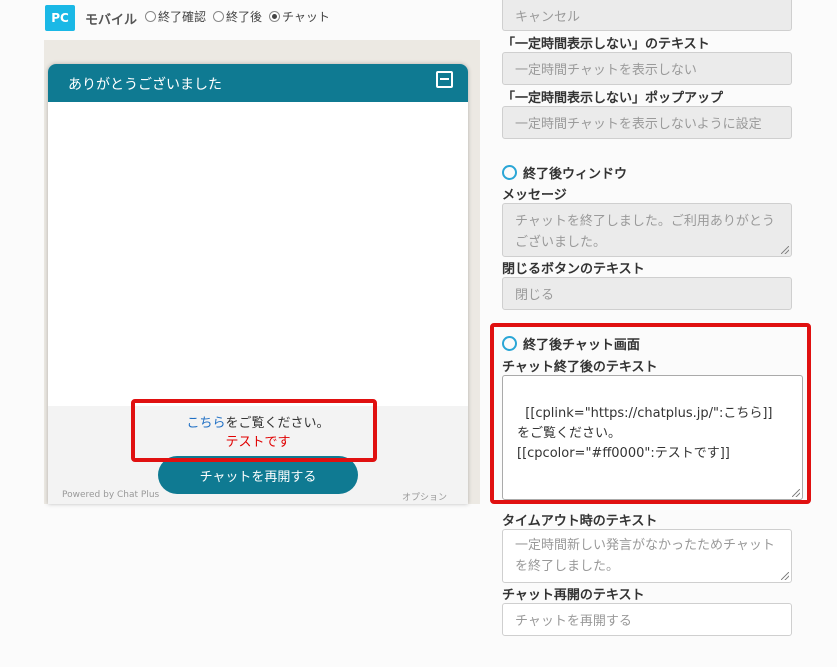  What do you see at coordinates (573, 269) in the screenshot?
I see `close-button-label: 閉じるボタンのテキスト` at bounding box center [573, 269].